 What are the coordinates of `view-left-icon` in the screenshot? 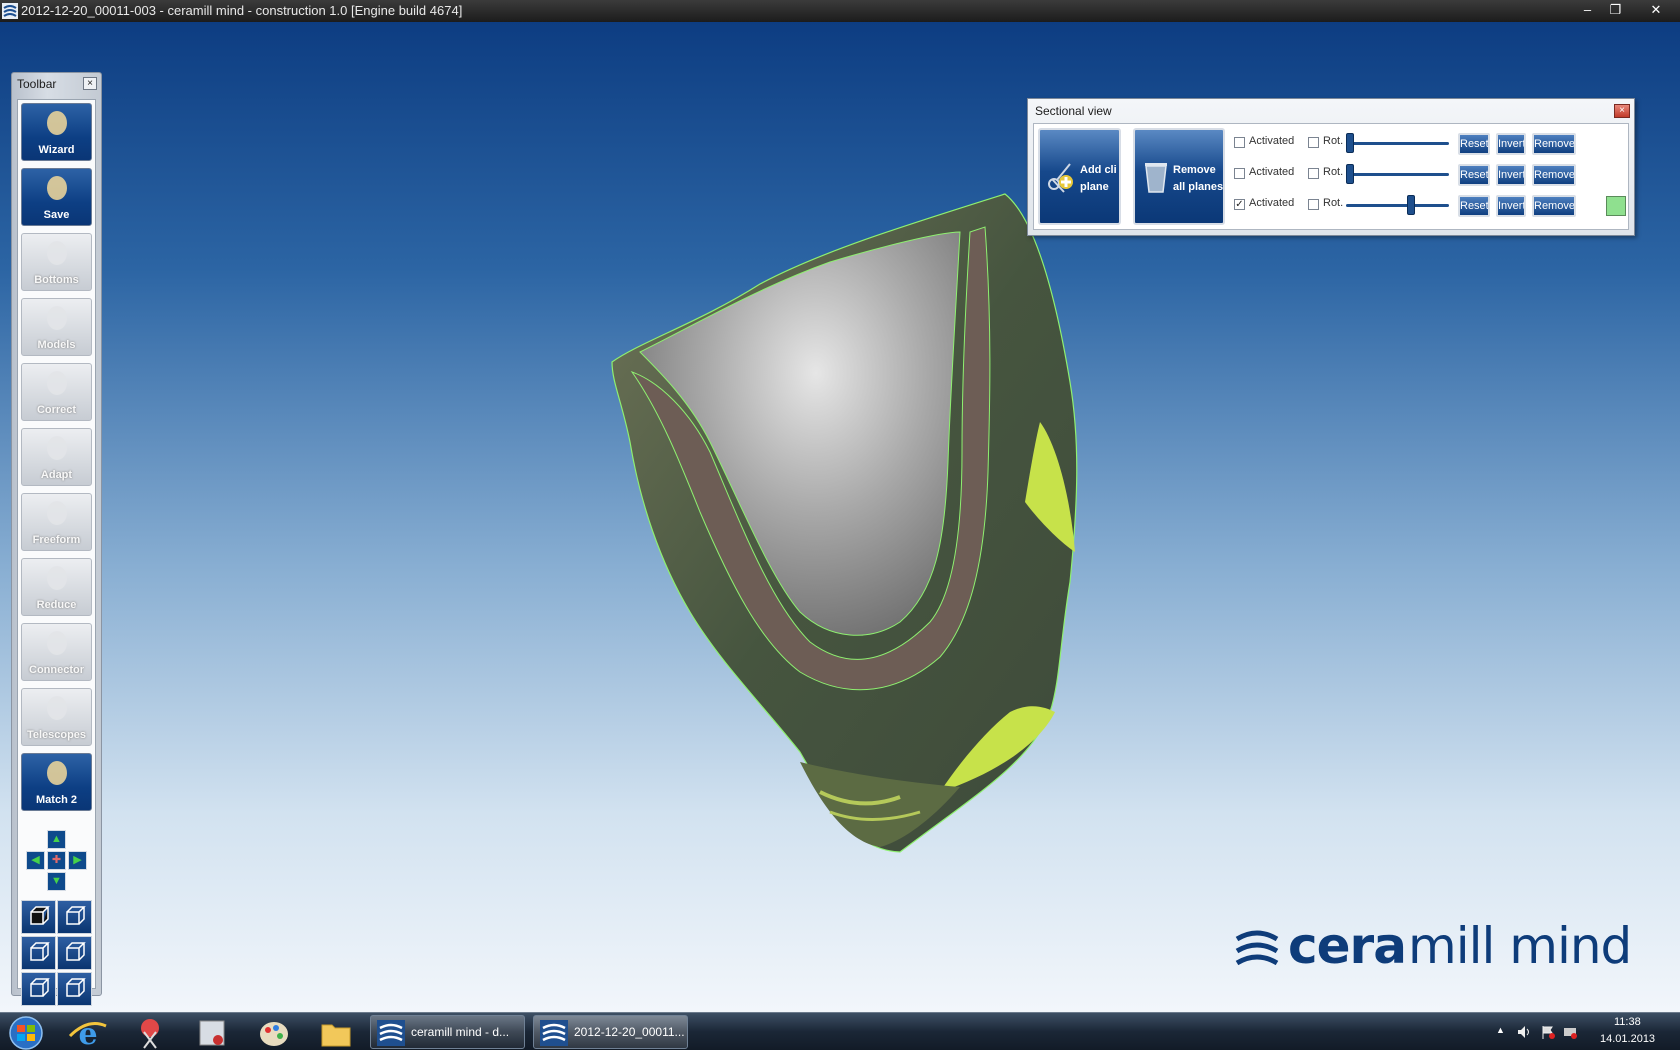 It's located at (38, 953).